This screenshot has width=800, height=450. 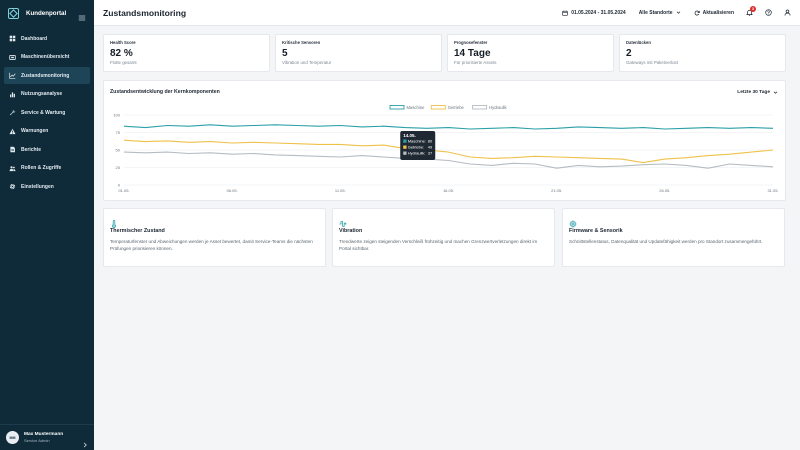 What do you see at coordinates (498, 107) in the screenshot?
I see `legend-label: Hydraulik` at bounding box center [498, 107].